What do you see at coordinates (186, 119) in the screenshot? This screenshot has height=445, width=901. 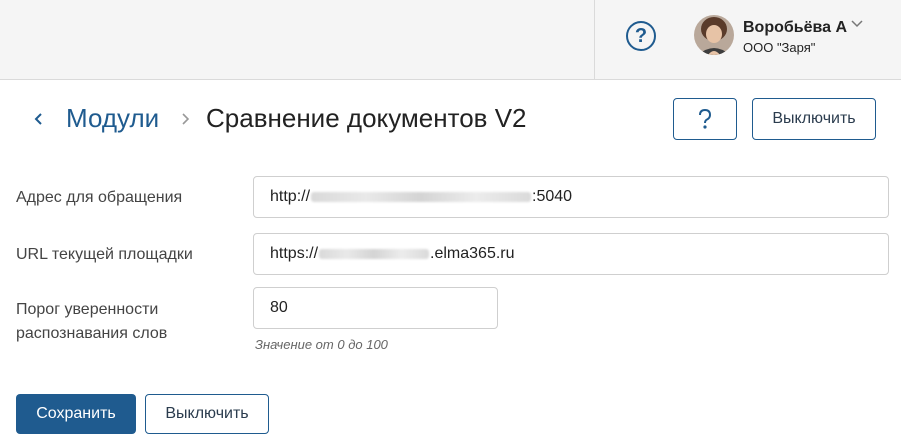 I see `chevron-right-icon` at bounding box center [186, 119].